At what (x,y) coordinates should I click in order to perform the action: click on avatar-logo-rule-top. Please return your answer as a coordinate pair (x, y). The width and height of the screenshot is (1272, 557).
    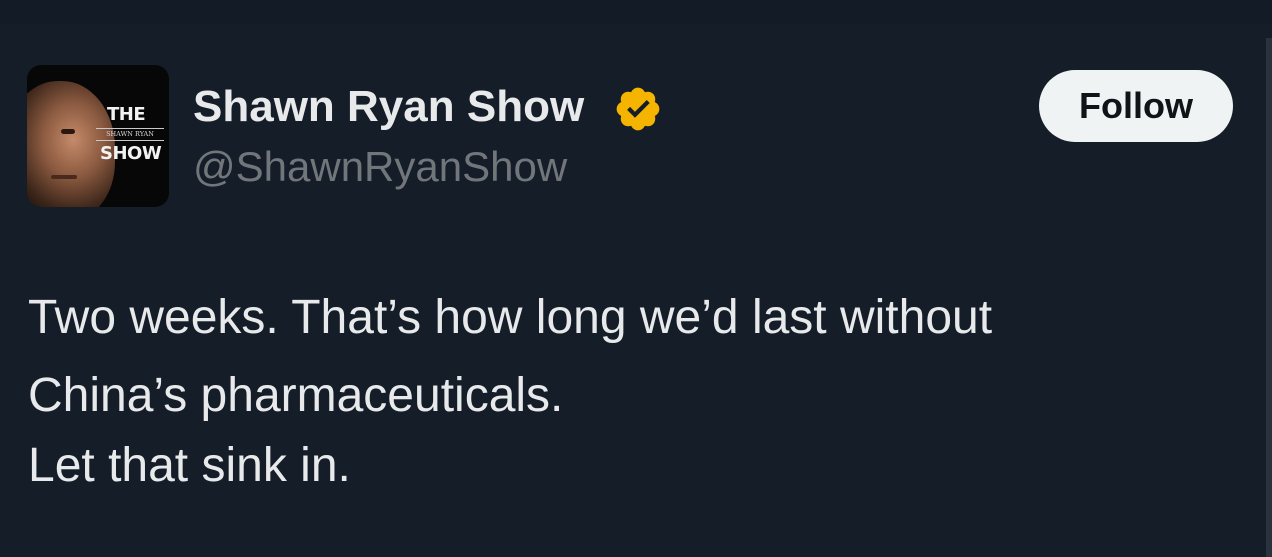
    Looking at the image, I should click on (130, 128).